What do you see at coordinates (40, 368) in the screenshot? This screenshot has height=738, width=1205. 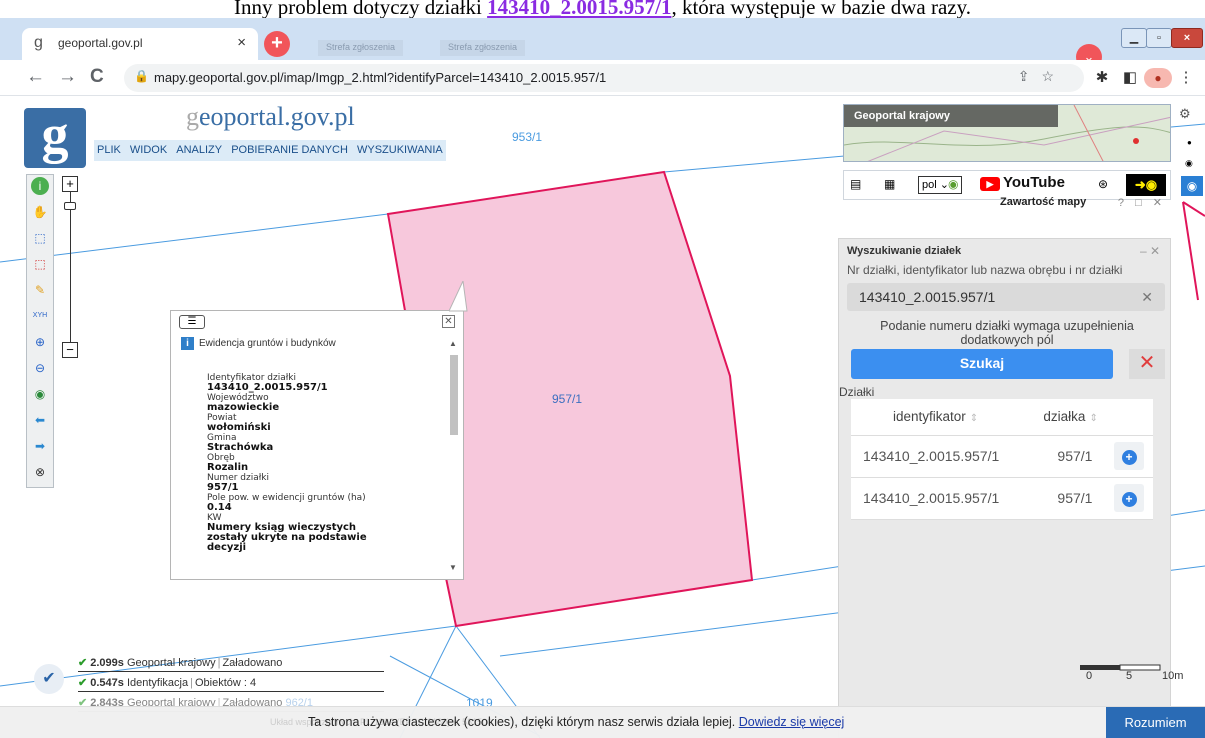 I see `zoom-out-icon: ⊖` at bounding box center [40, 368].